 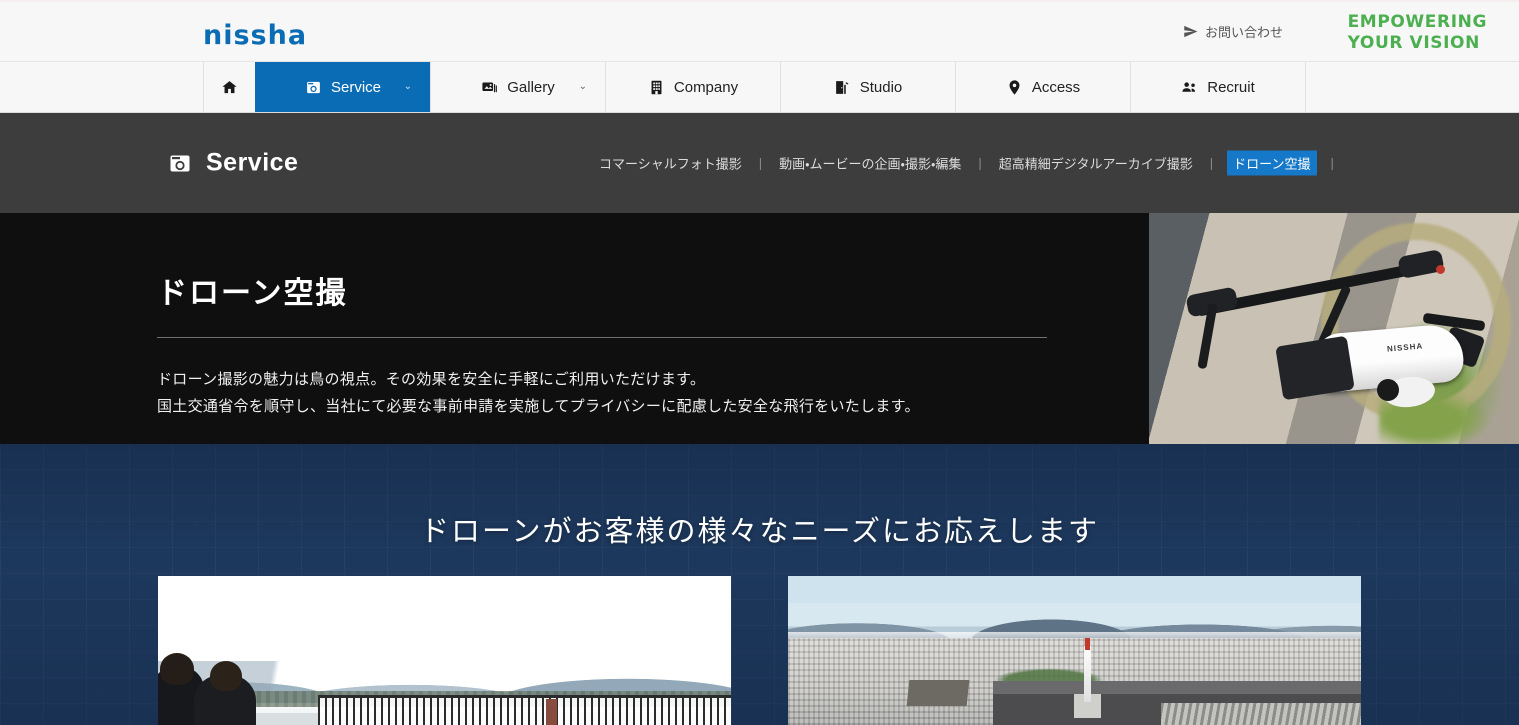 What do you see at coordinates (1189, 87) in the screenshot?
I see `users-icon` at bounding box center [1189, 87].